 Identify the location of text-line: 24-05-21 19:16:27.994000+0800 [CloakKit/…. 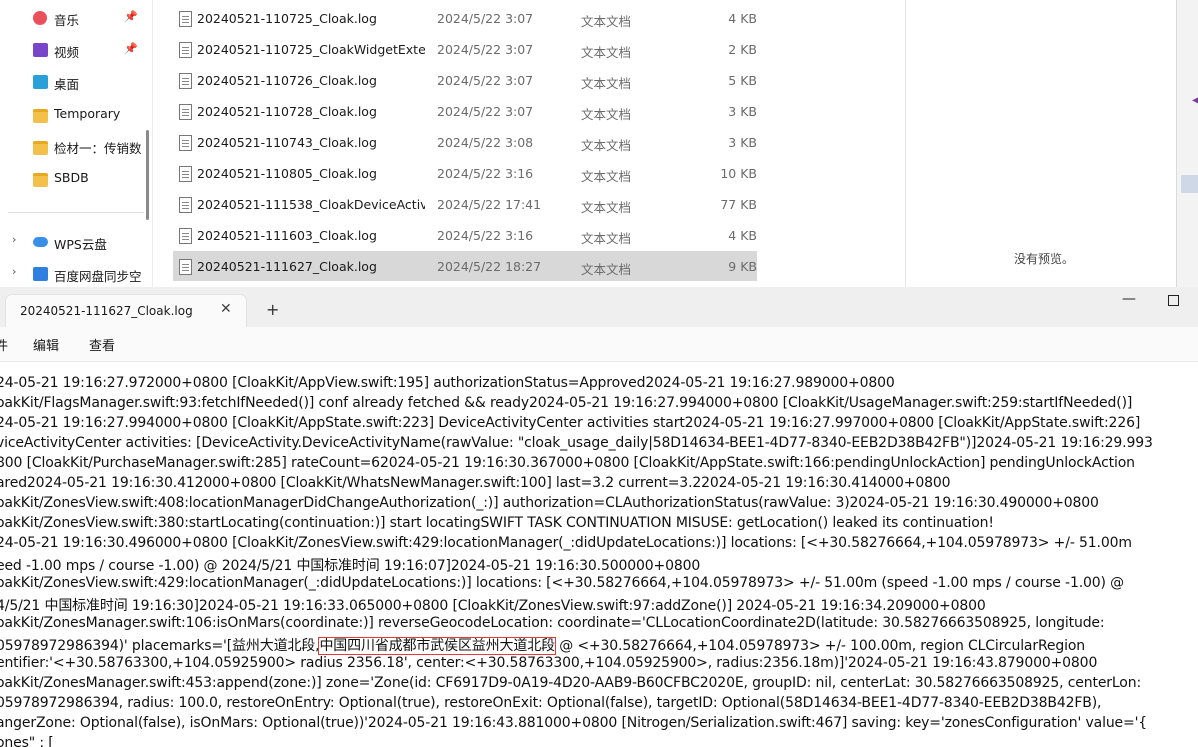
(570, 423).